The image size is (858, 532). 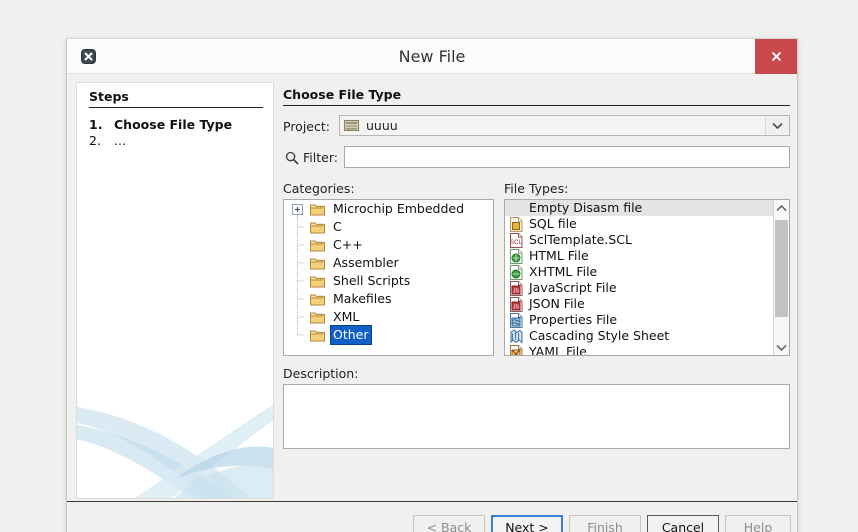 What do you see at coordinates (321, 373) in the screenshot?
I see `description-label: Description:` at bounding box center [321, 373].